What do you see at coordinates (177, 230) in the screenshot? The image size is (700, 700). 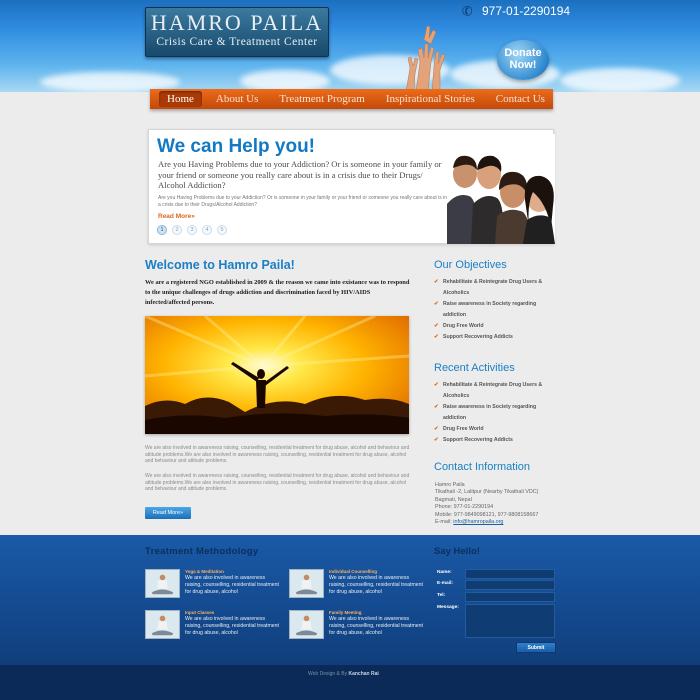 I see `pager-dot-2: 2` at bounding box center [177, 230].